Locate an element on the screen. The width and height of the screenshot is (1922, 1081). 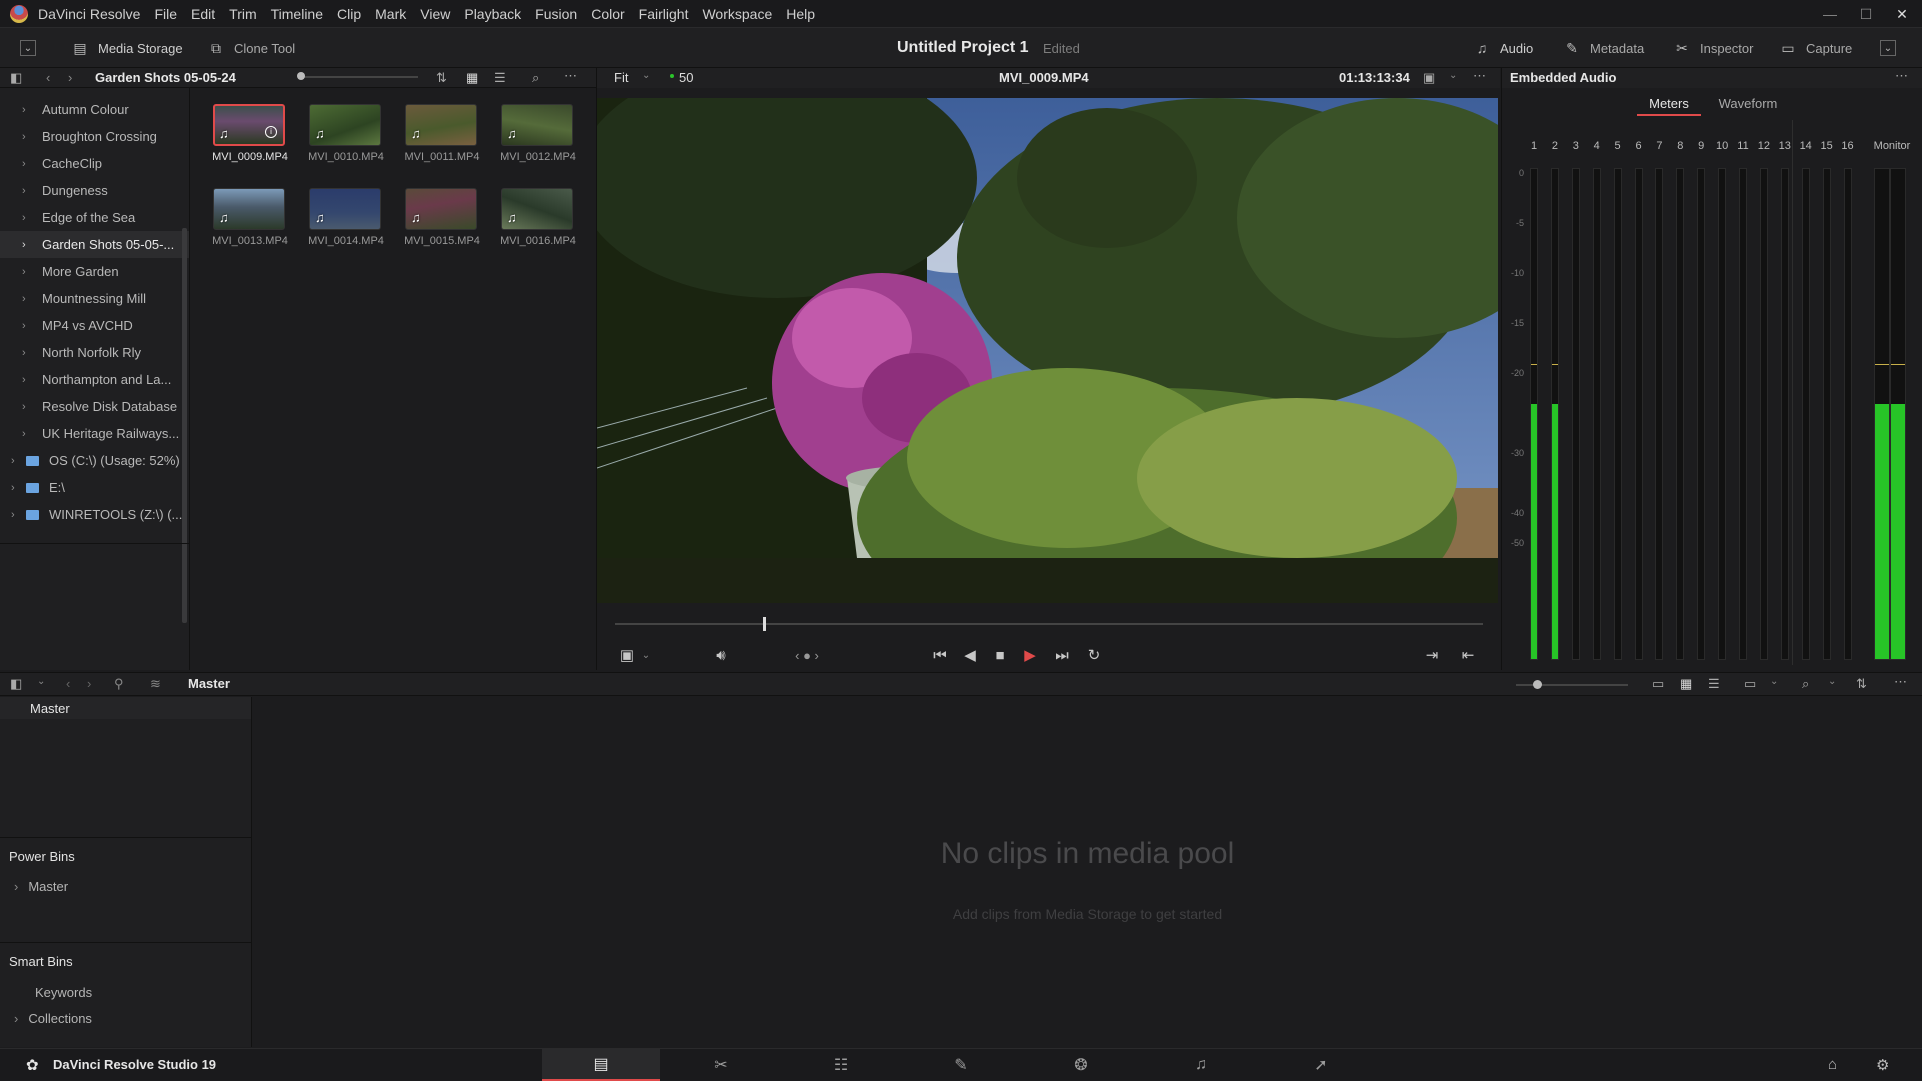
menu-view: View is located at coordinates (435, 14).